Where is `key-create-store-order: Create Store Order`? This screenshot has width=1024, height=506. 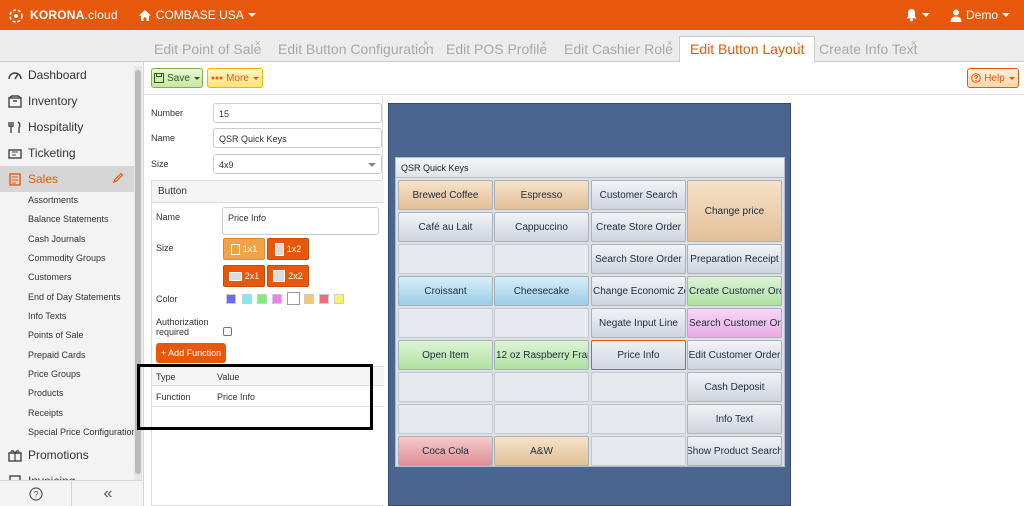 key-create-store-order: Create Store Order is located at coordinates (638, 227).